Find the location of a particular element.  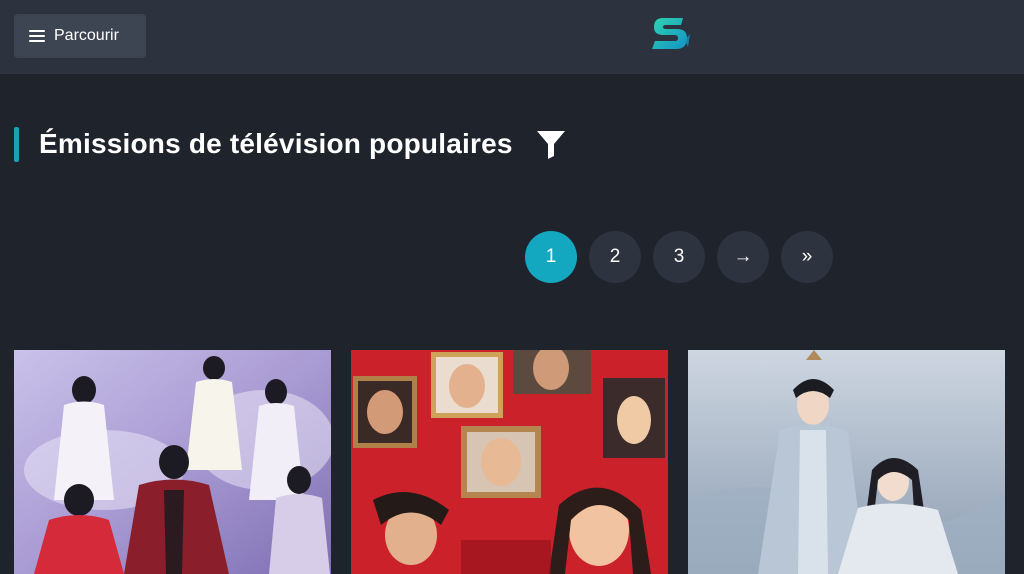

next-page-button: → is located at coordinates (743, 257).